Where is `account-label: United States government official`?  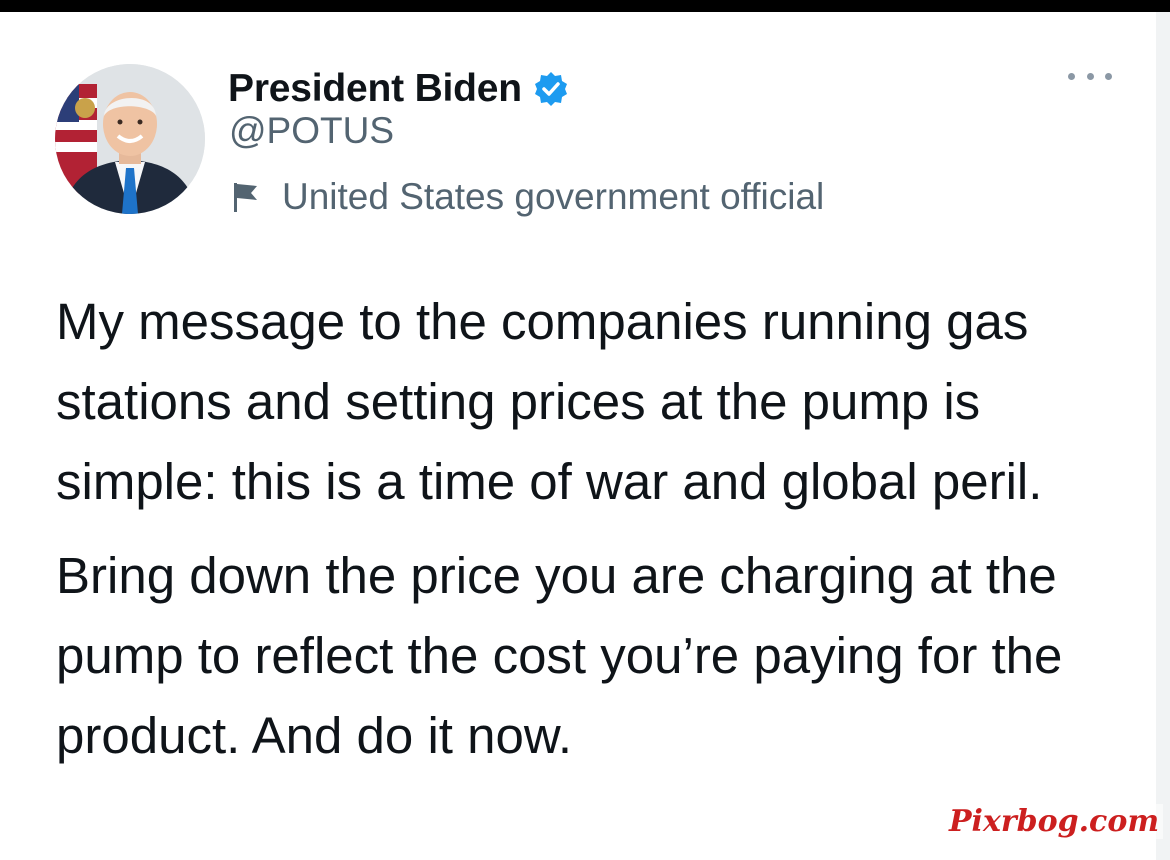 account-label: United States government official is located at coordinates (528, 197).